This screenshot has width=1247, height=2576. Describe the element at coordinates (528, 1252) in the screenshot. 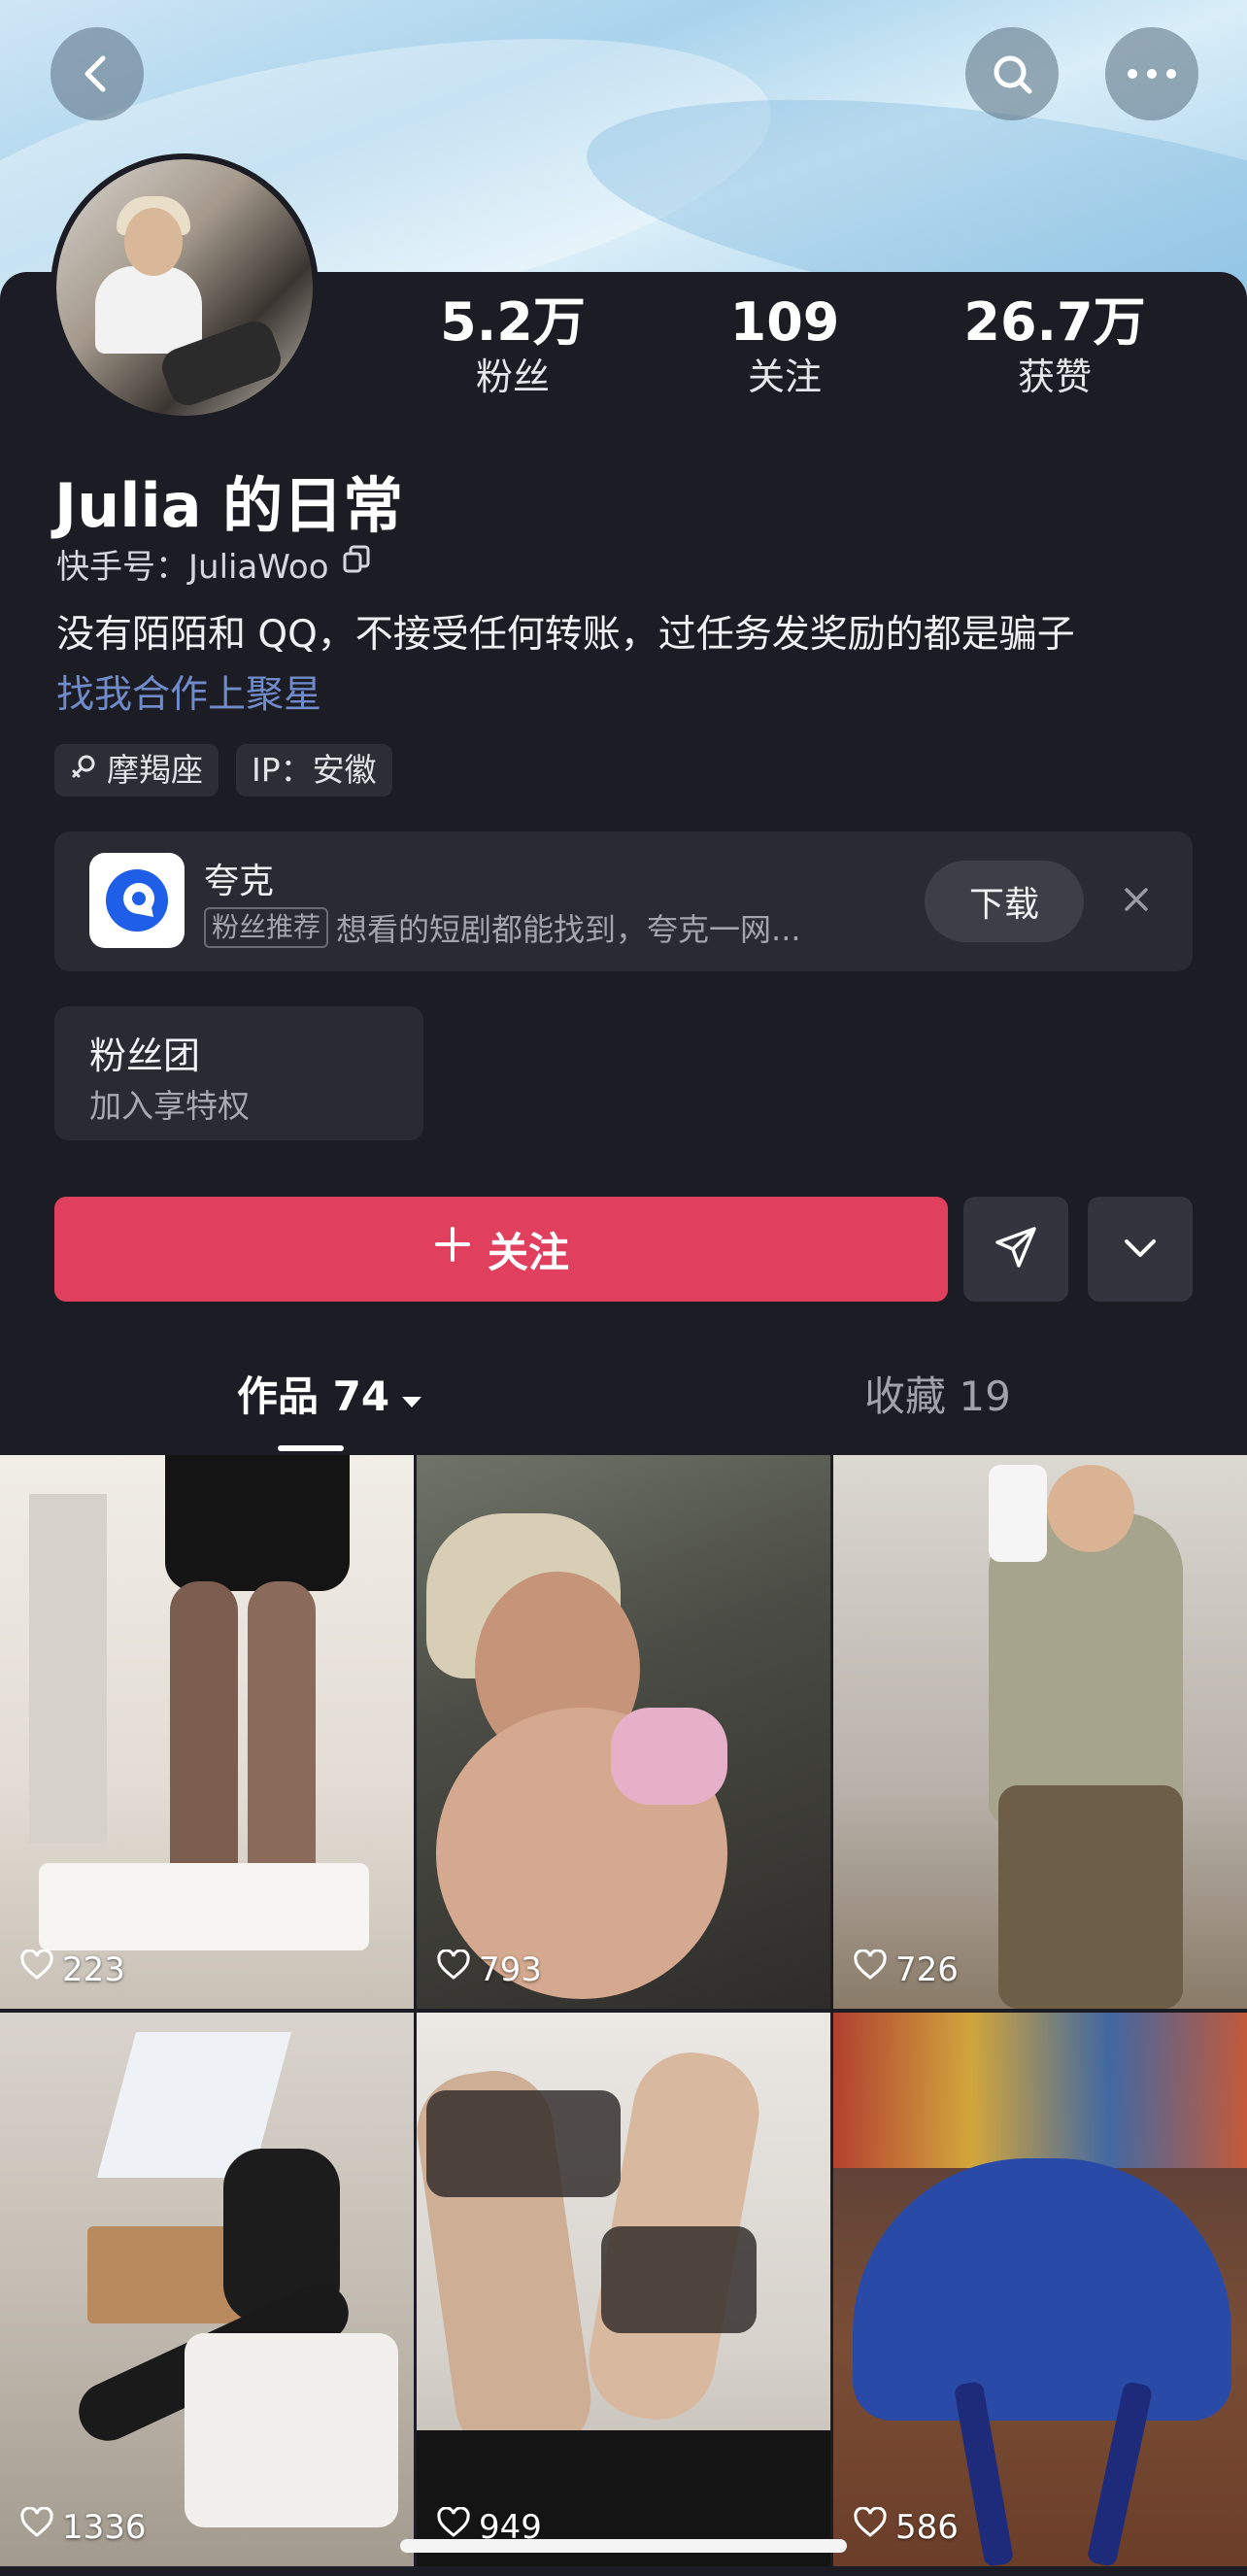

I see `follow-label: 关注` at that location.